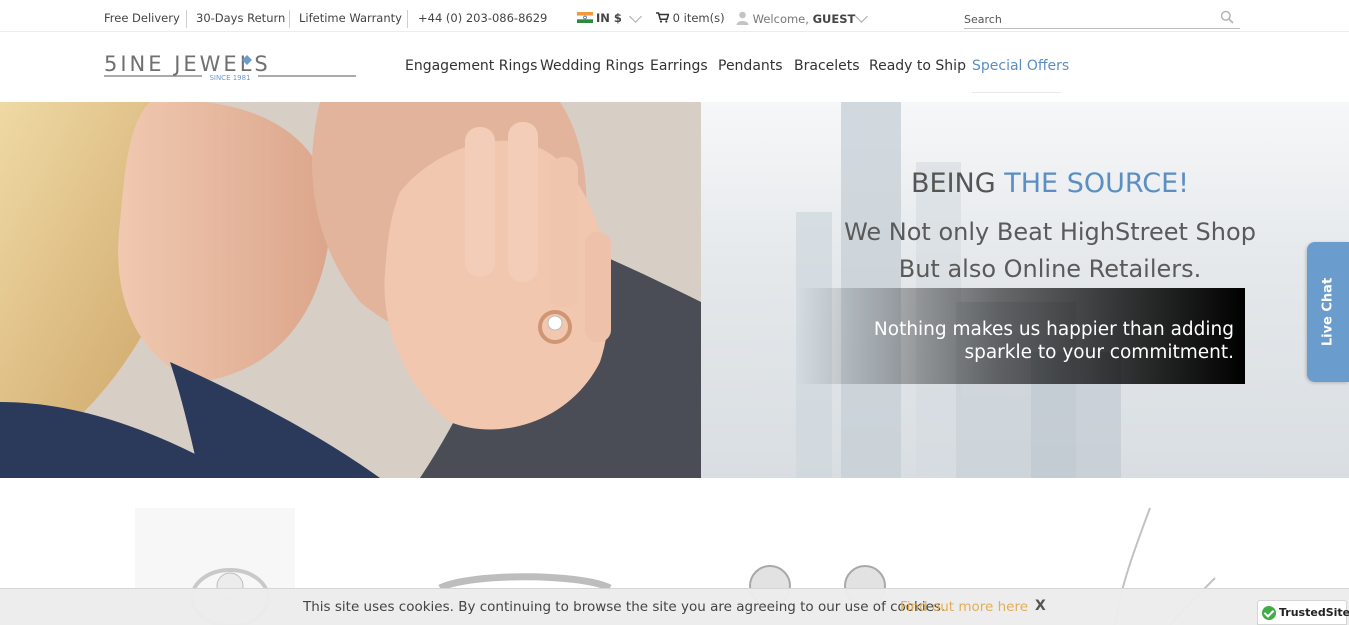 The width and height of the screenshot is (1349, 625). What do you see at coordinates (229, 78) in the screenshot?
I see `logo-tagline: SINCE 1981` at bounding box center [229, 78].